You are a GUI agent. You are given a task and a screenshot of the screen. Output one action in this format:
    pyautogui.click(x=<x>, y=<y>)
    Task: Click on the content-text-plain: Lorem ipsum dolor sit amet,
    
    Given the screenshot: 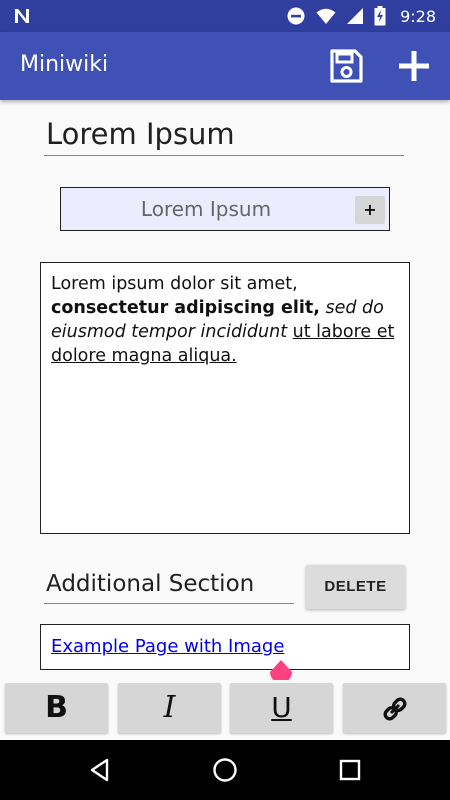 What is the action you would take?
    pyautogui.click(x=174, y=284)
    